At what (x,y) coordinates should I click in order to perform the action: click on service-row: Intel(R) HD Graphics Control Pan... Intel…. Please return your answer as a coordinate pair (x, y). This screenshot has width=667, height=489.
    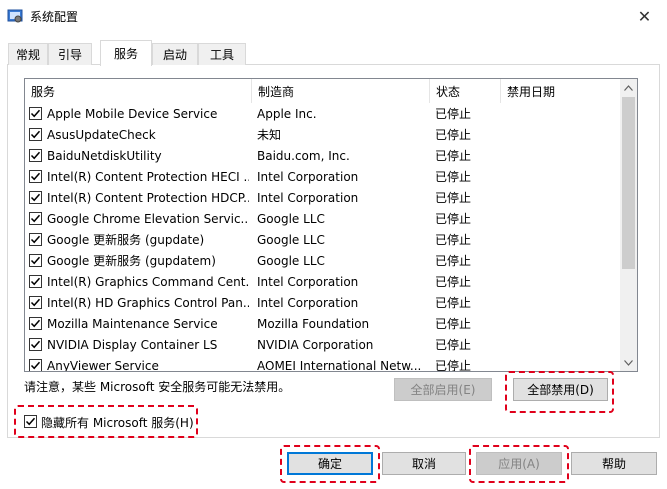
    Looking at the image, I should click on (323, 302).